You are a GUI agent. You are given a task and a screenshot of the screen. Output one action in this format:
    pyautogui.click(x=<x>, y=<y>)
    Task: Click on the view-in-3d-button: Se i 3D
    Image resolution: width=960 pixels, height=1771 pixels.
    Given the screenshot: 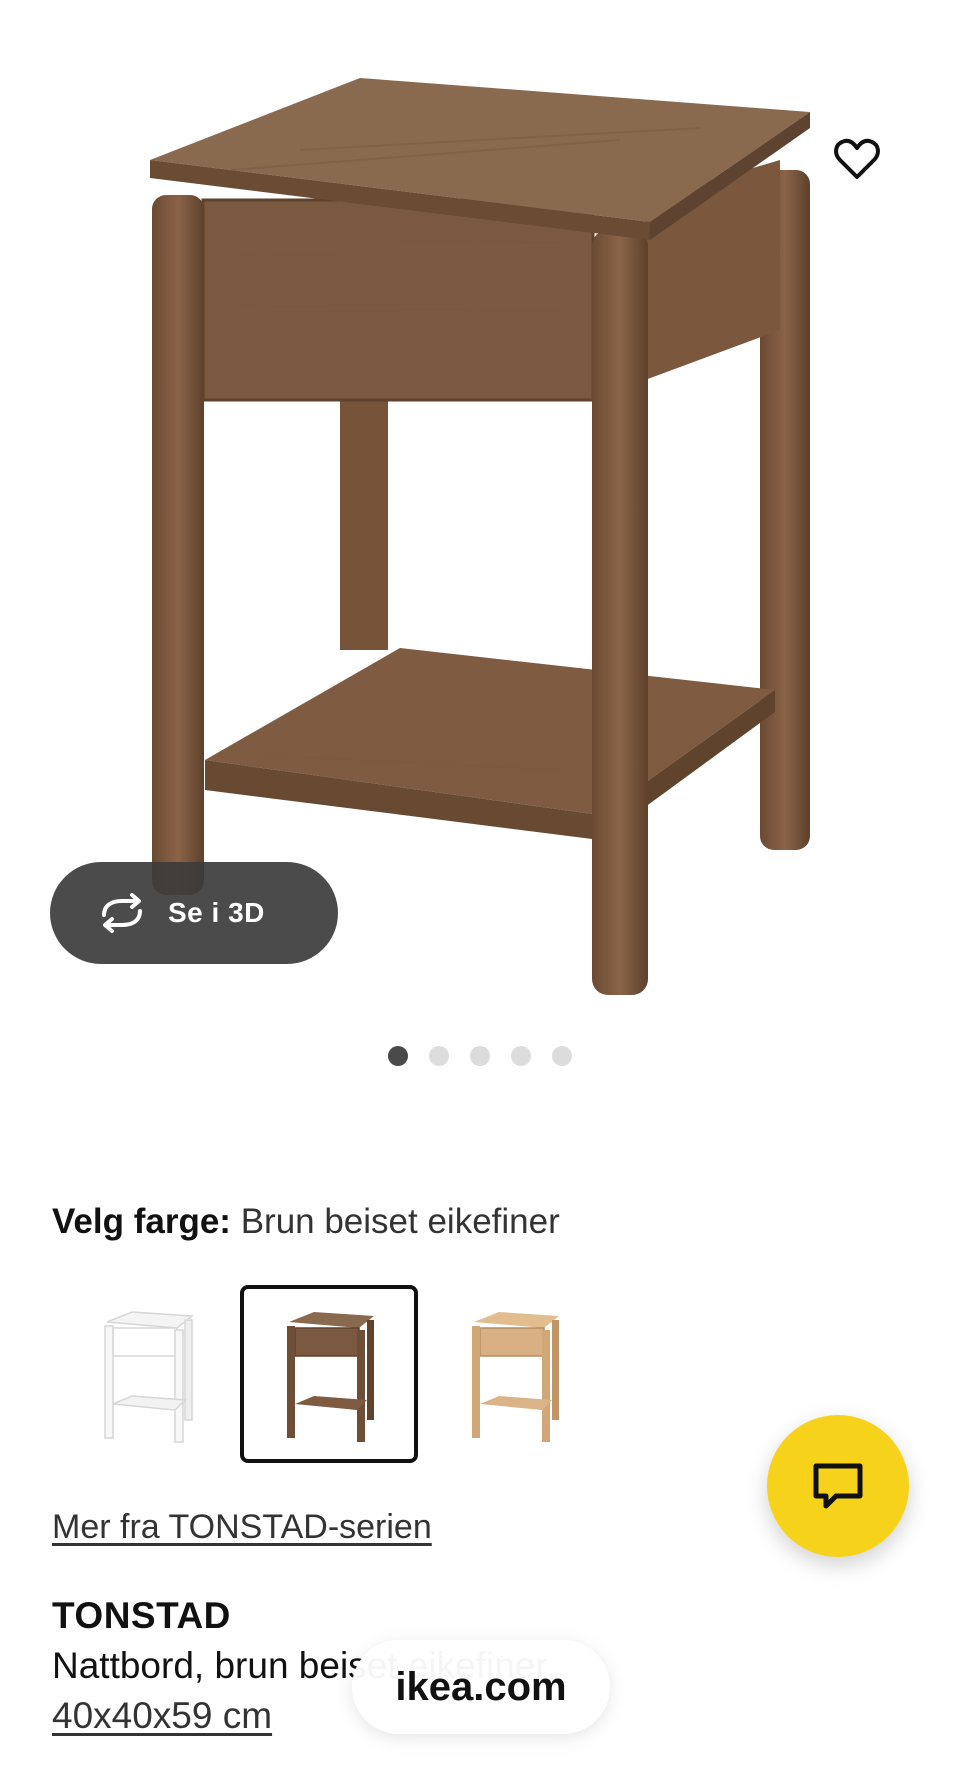 What is the action you would take?
    pyautogui.click(x=194, y=913)
    